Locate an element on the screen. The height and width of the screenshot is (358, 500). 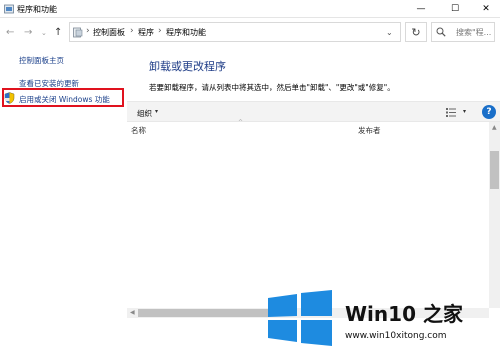
title-bar: 程序和功能 — ☐ ✕ is located at coordinates (250, 9).